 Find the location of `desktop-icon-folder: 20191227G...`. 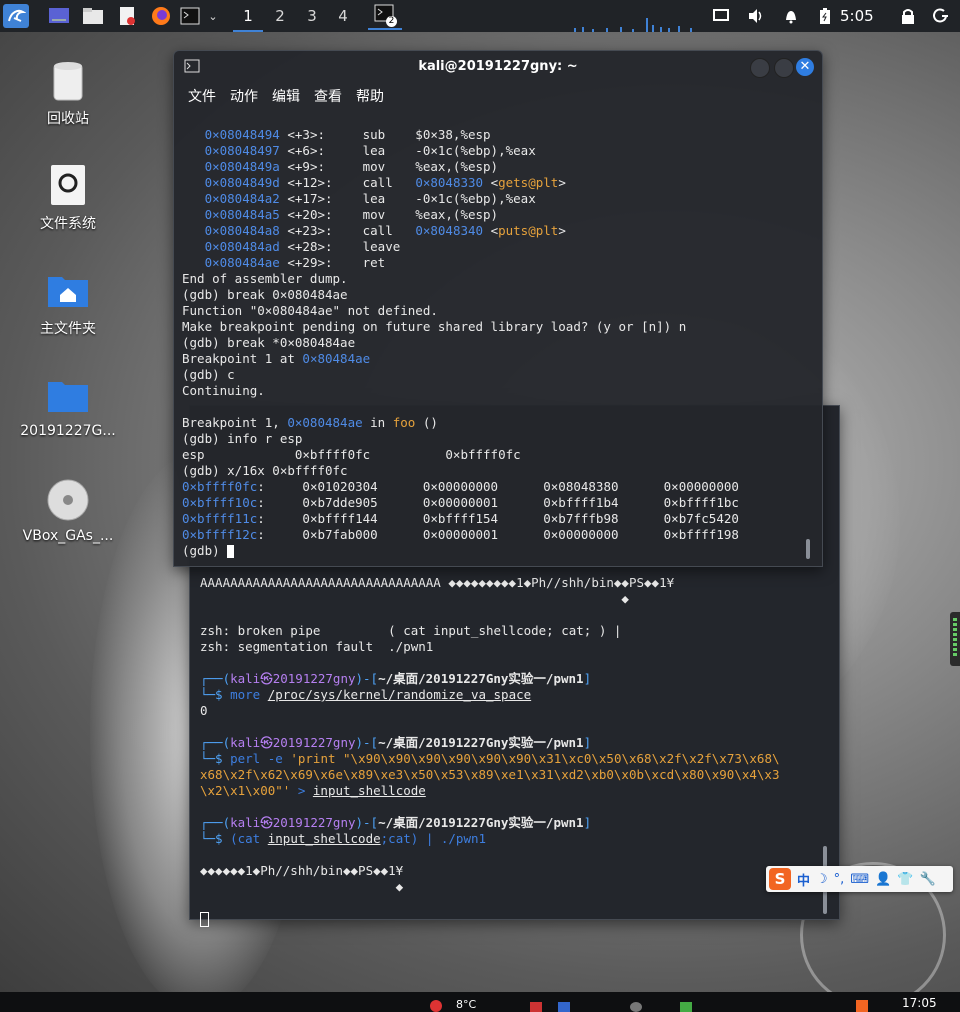

desktop-icon-folder: 20191227G... is located at coordinates (68, 406).